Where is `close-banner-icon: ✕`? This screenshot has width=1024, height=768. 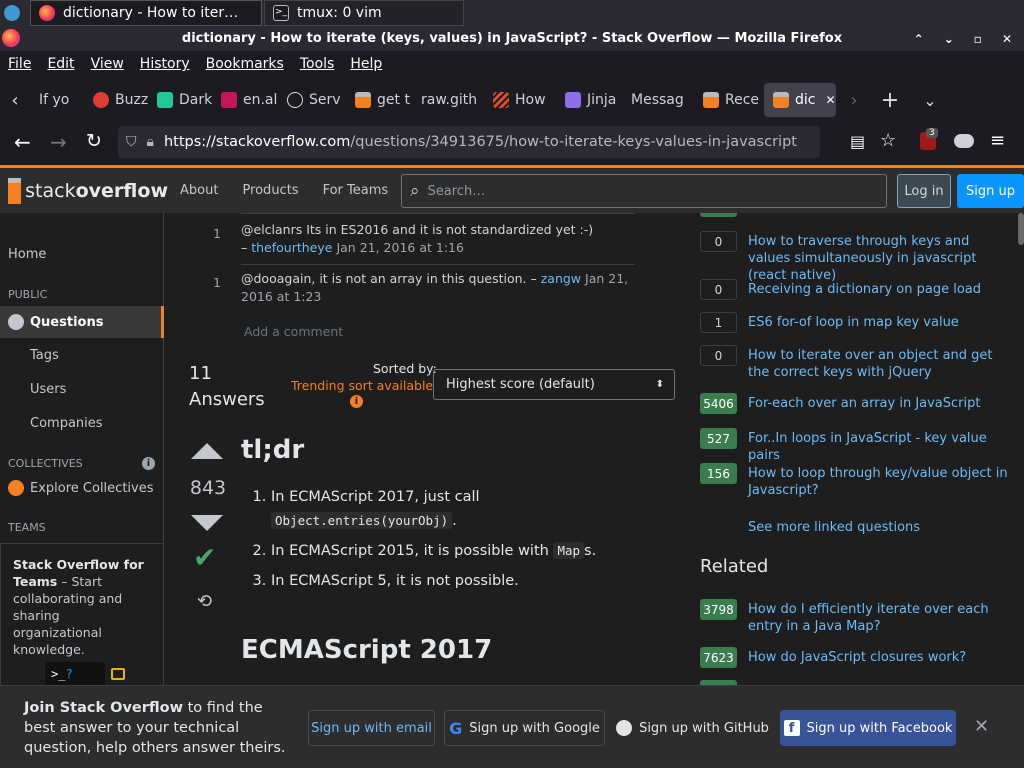 close-banner-icon: ✕ is located at coordinates (981, 726).